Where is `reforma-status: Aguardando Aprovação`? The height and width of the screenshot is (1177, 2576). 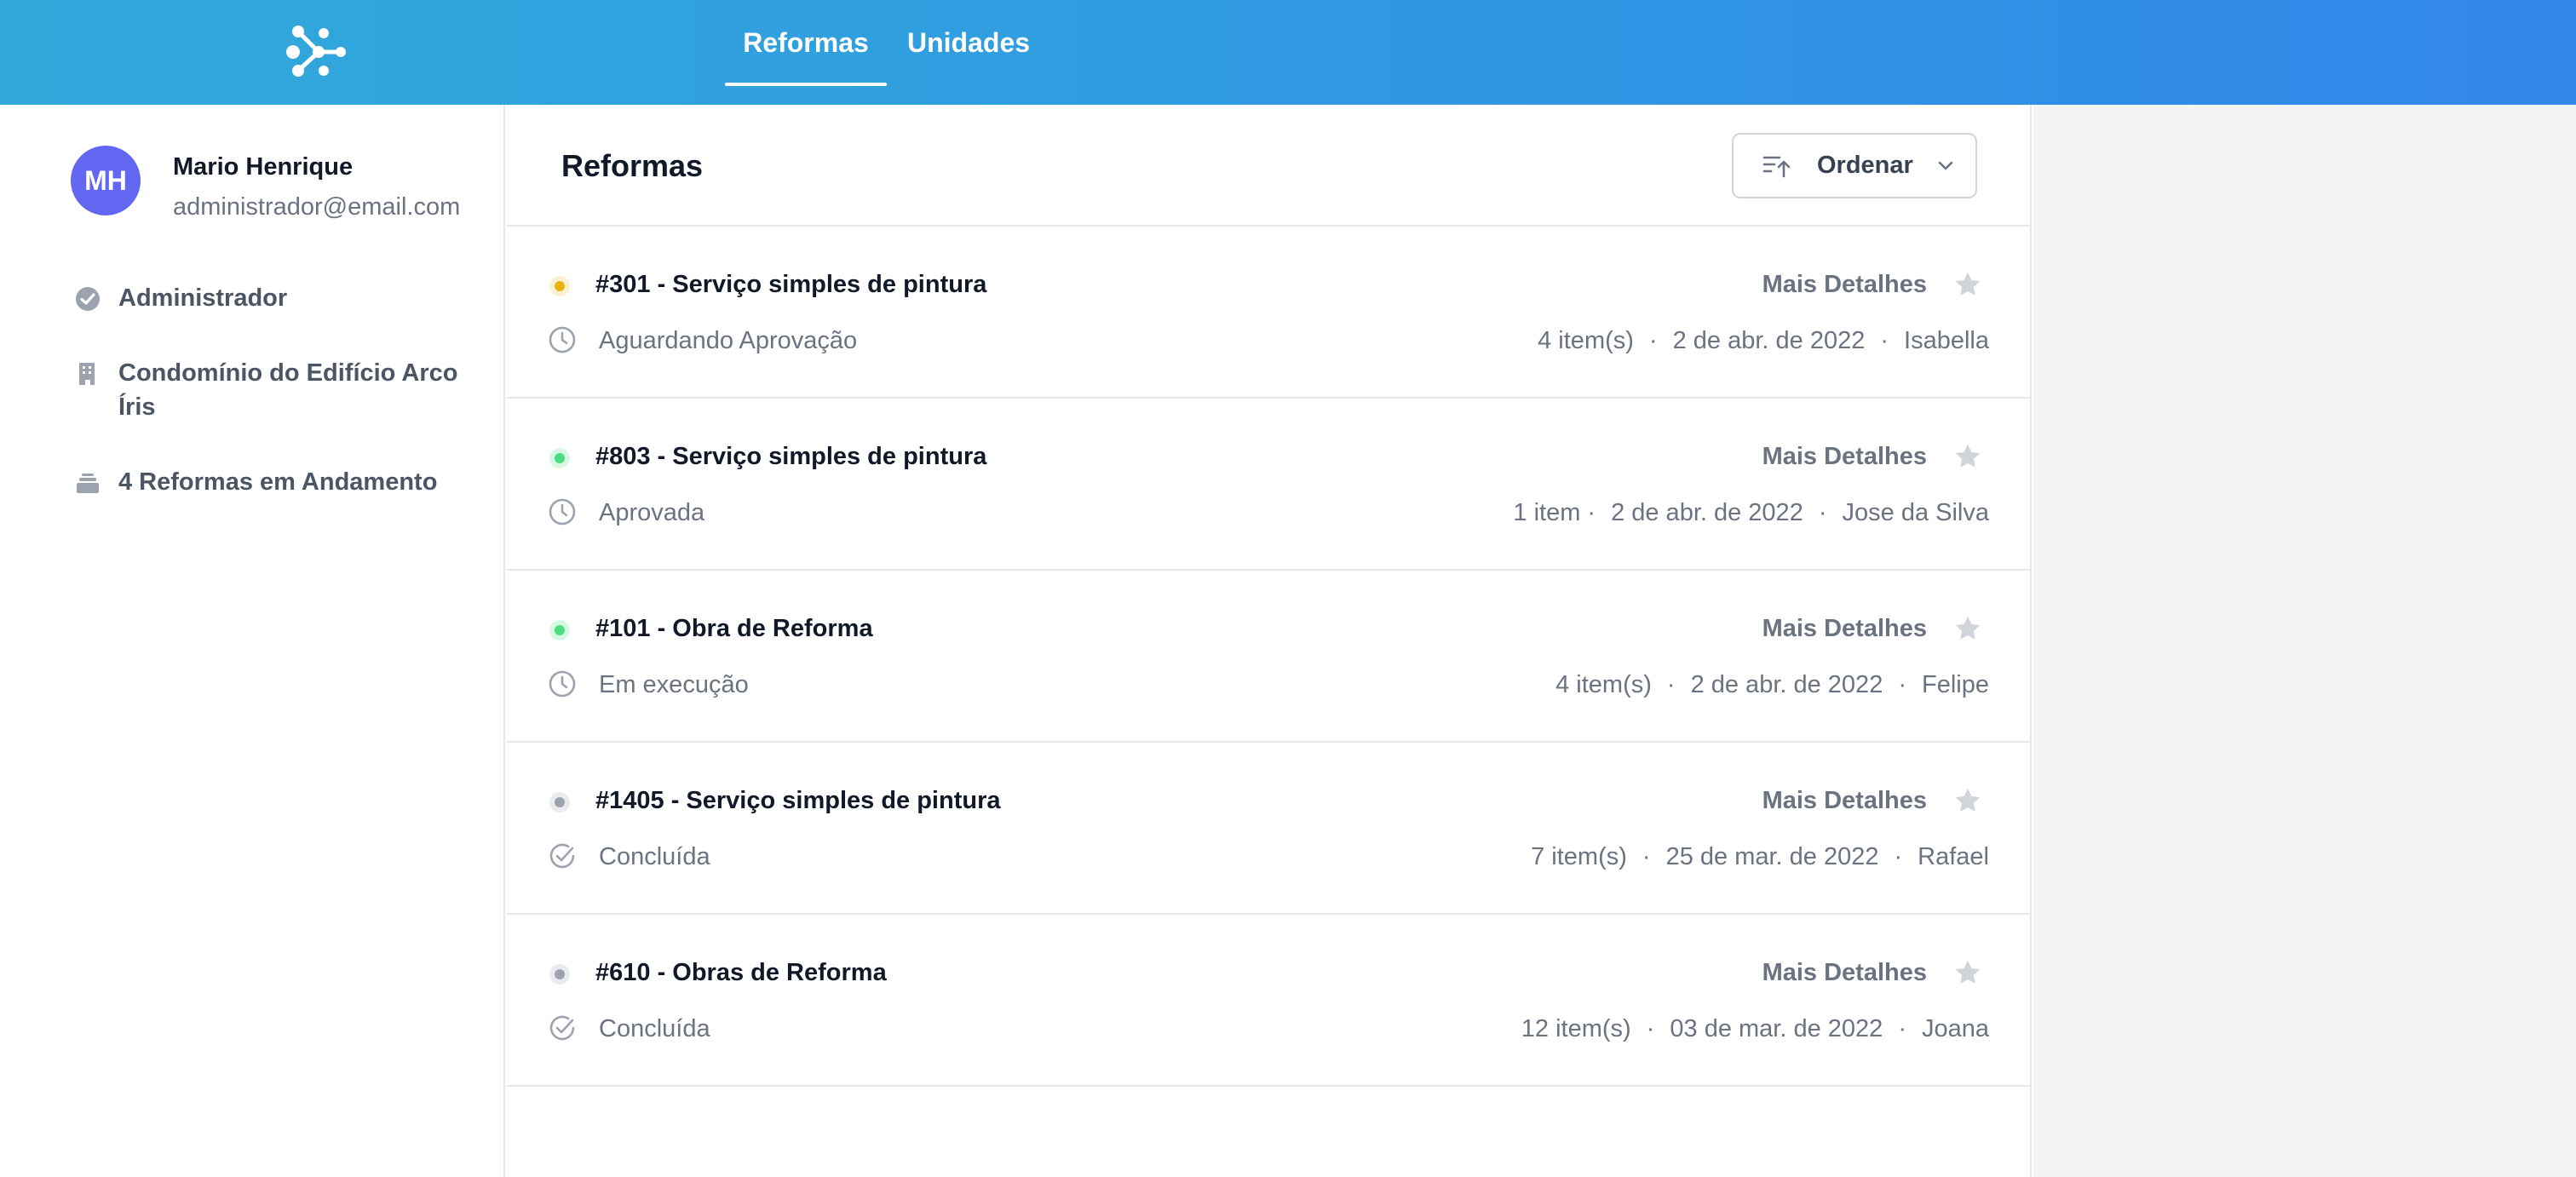
reforma-status: Aguardando Aprovação is located at coordinates (729, 340).